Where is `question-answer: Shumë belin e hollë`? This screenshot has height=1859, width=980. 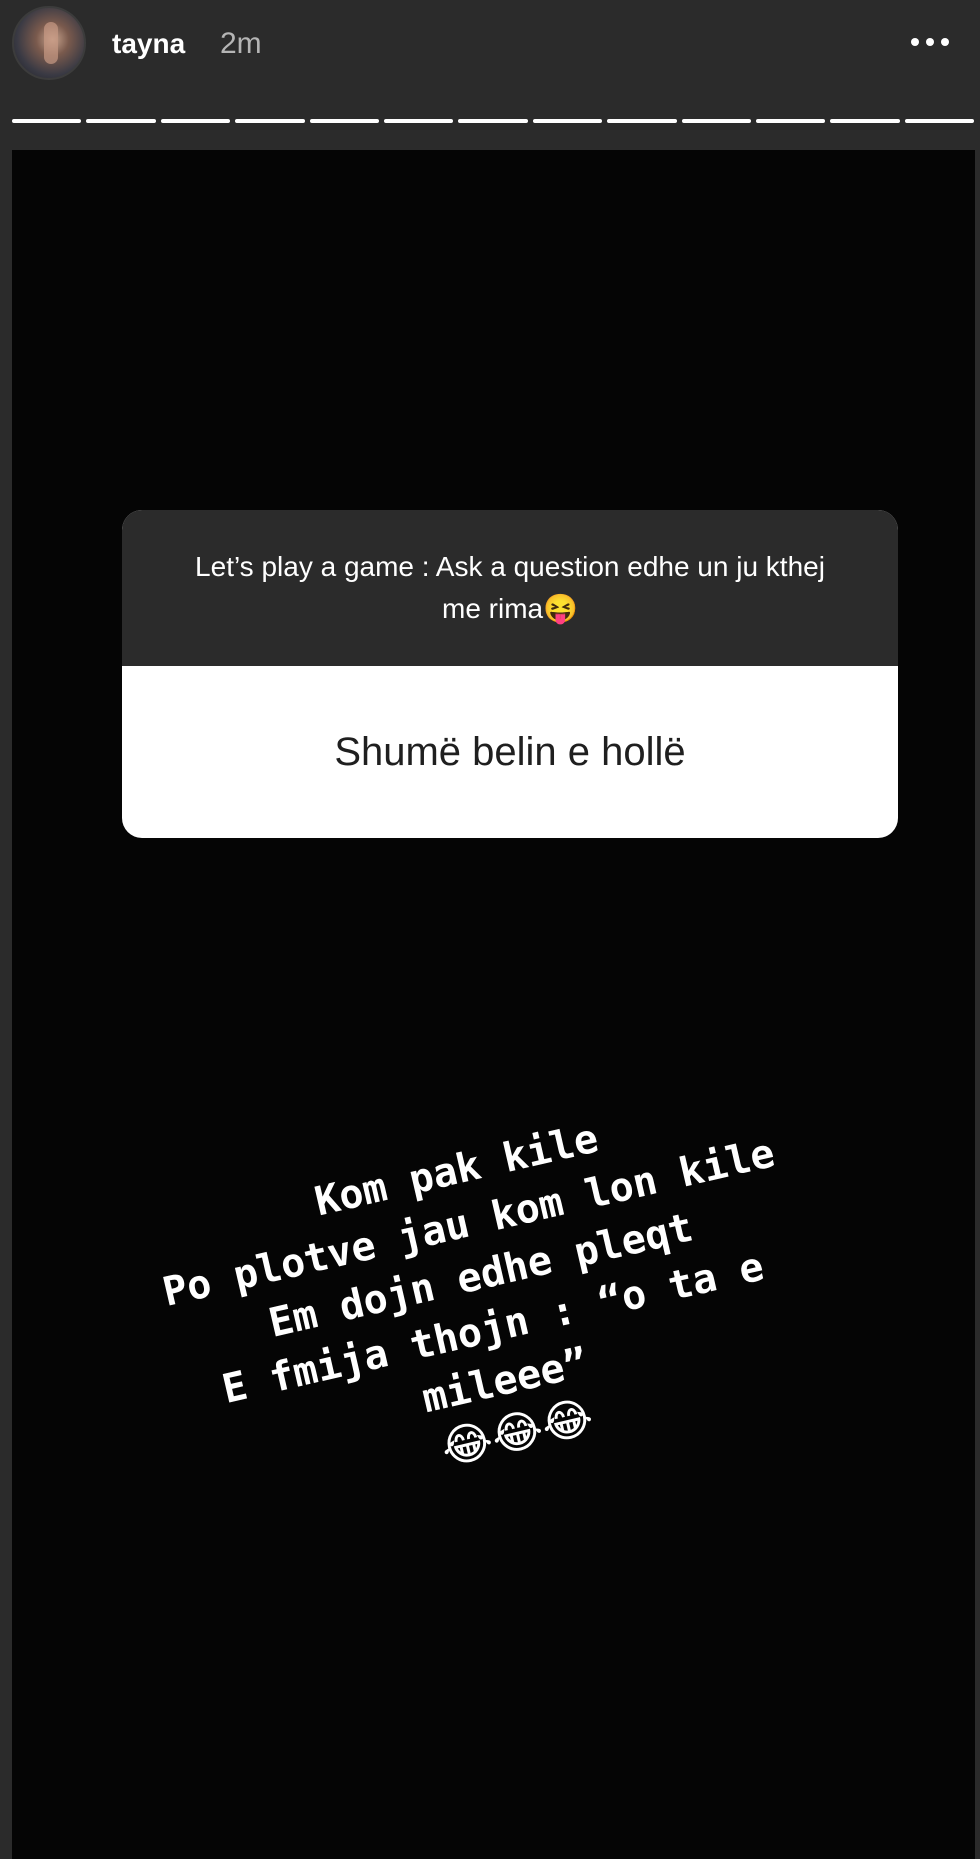 question-answer: Shumë belin e hollë is located at coordinates (510, 751).